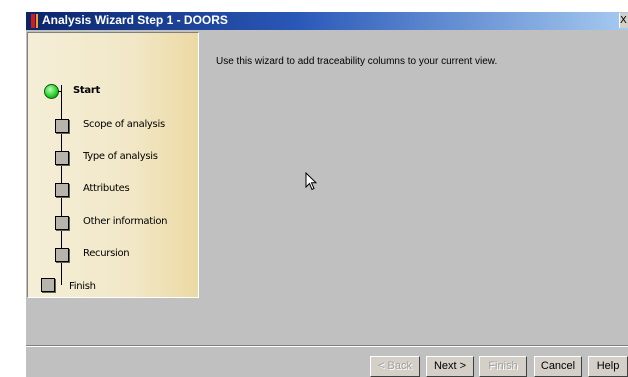  Describe the element at coordinates (62, 126) in the screenshot. I see `step-scope-box-icon` at that location.